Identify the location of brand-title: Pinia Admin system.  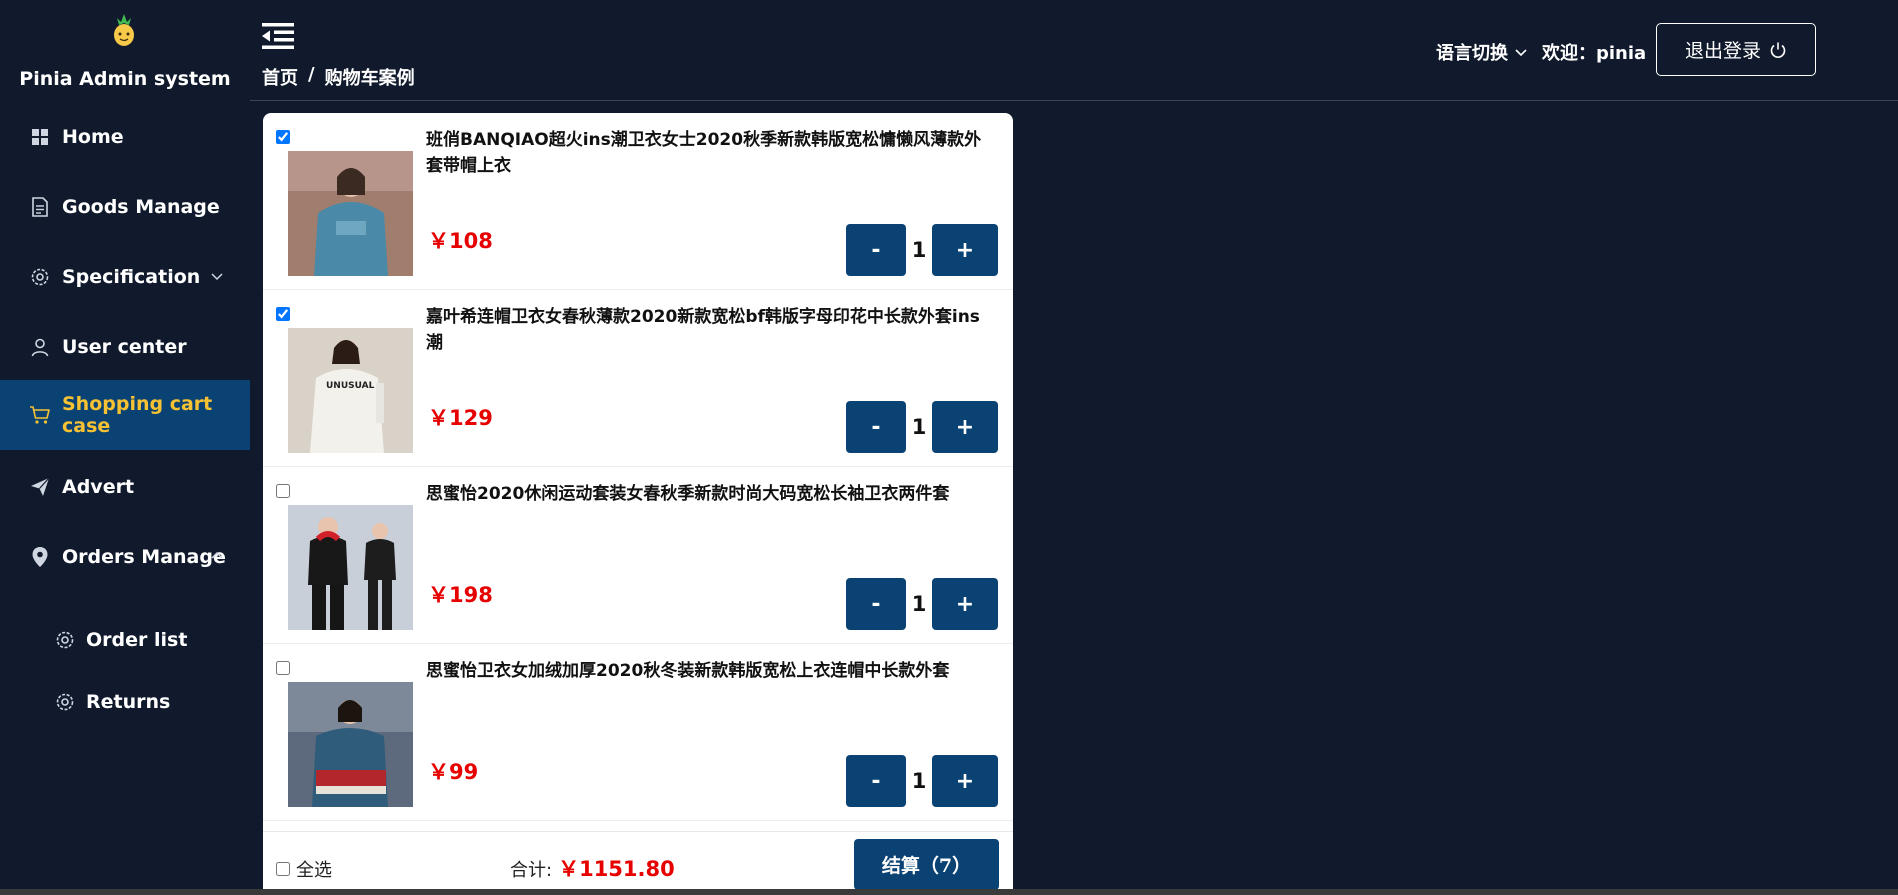
(125, 79).